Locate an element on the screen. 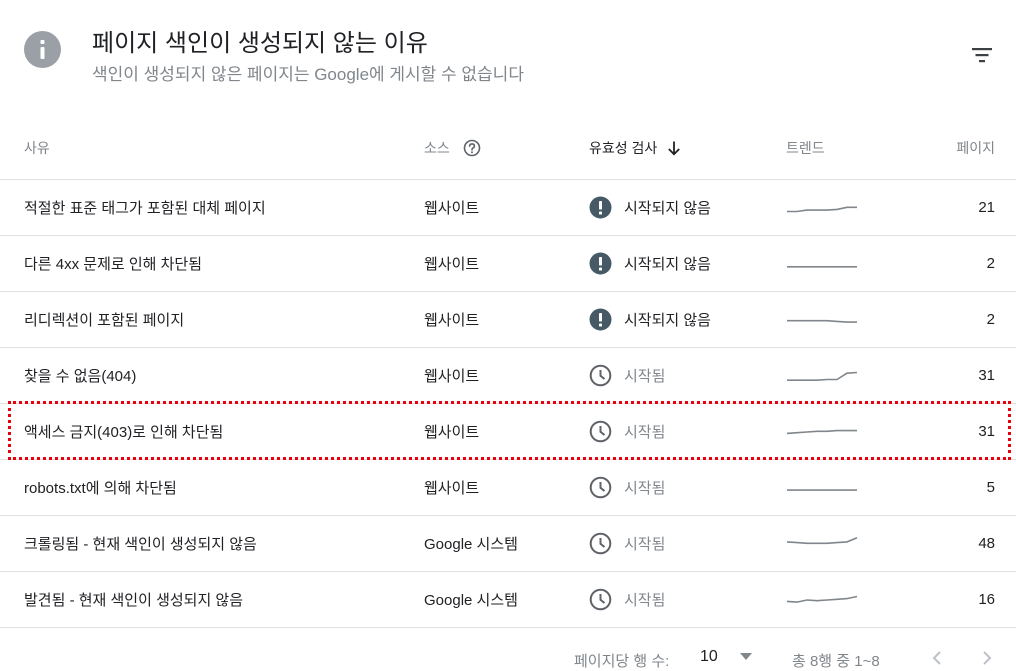  column-header-reason-label: 사유 is located at coordinates (37, 148).